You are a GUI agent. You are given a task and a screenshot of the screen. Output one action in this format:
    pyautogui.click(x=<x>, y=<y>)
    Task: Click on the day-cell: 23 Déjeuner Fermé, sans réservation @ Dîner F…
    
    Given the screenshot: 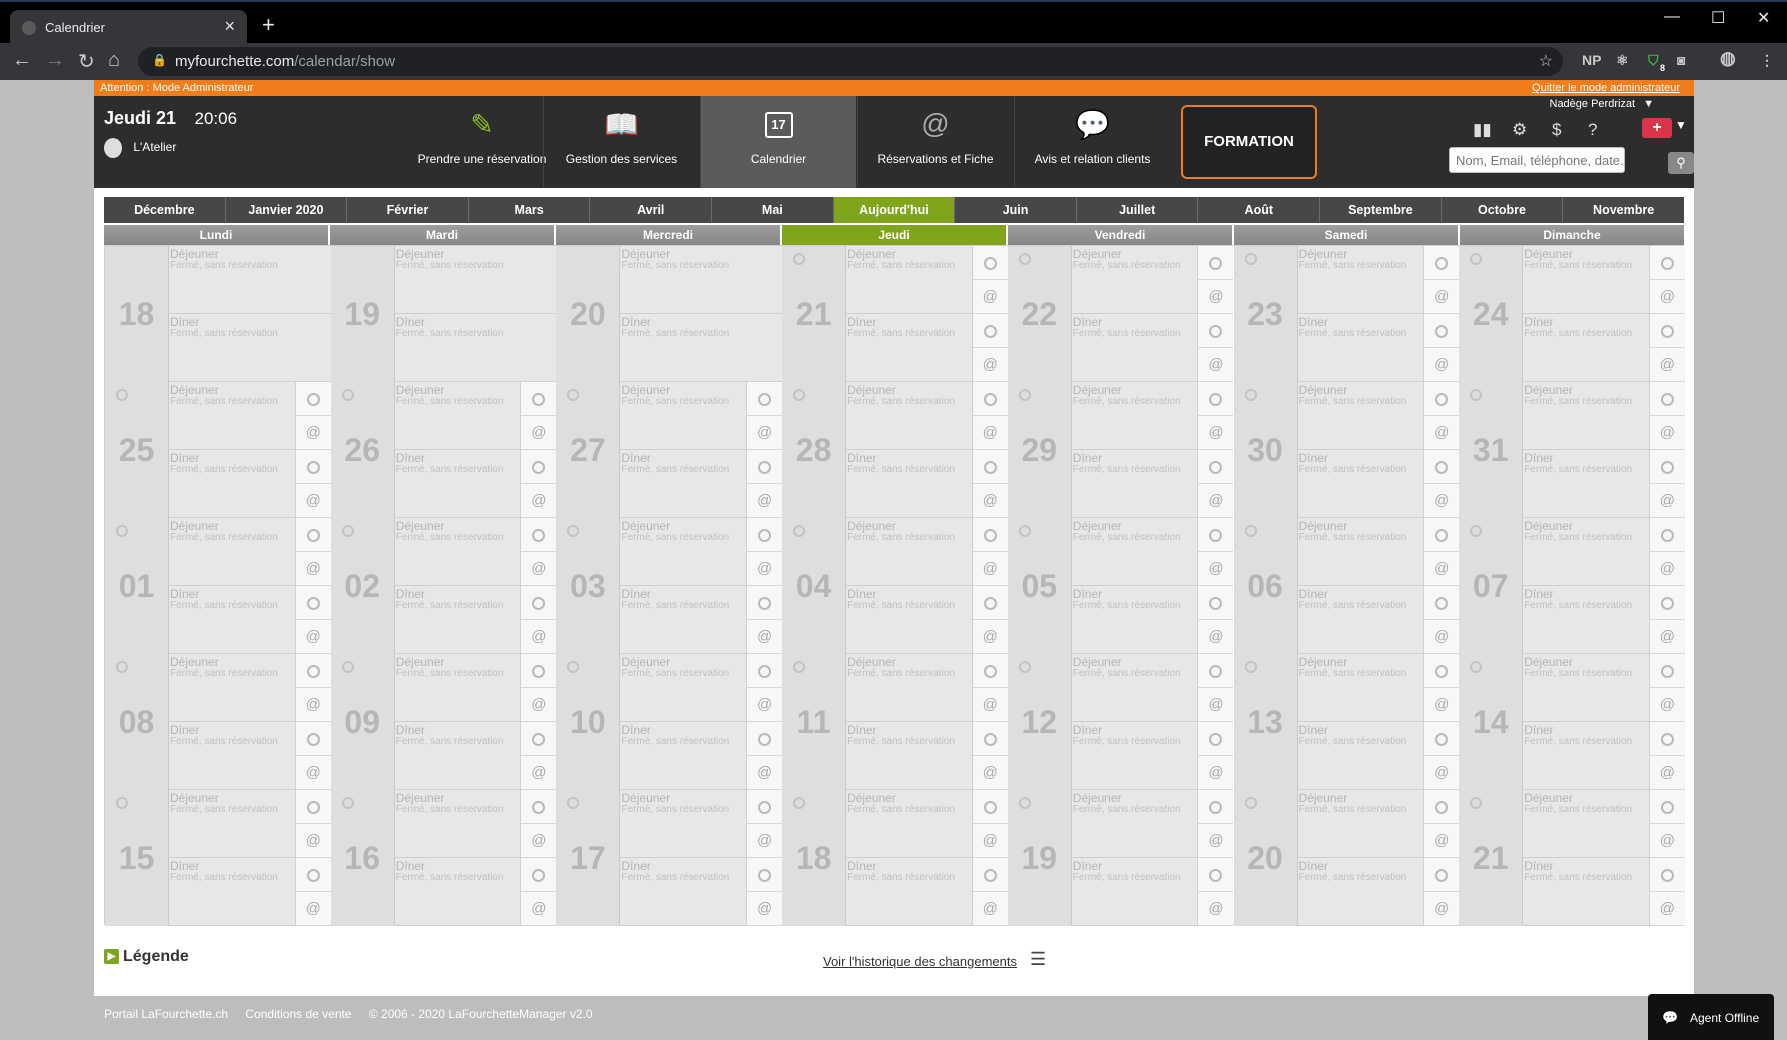 What is the action you would take?
    pyautogui.click(x=1346, y=314)
    